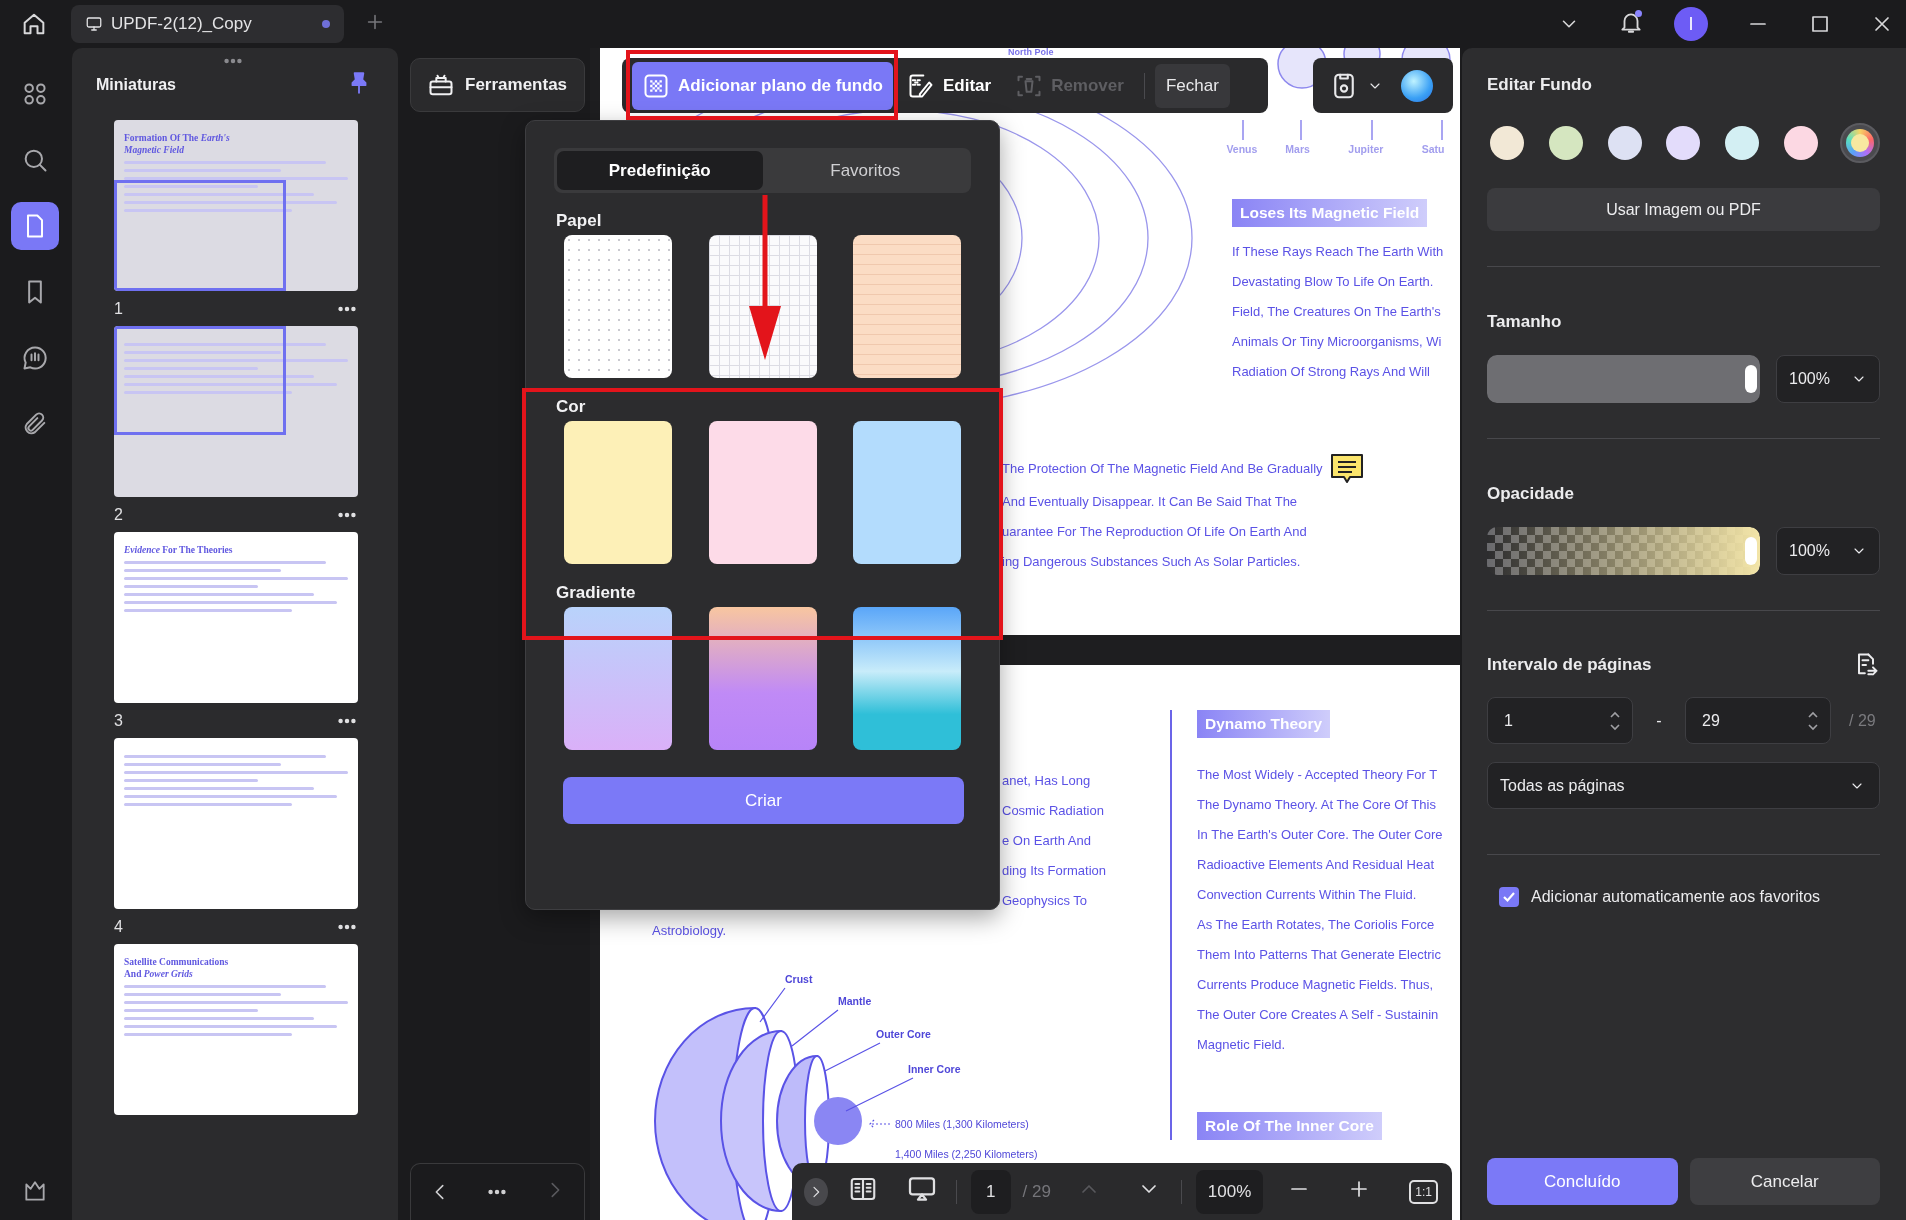 The height and width of the screenshot is (1220, 1906). I want to click on zoom-field: 100%, so click(1229, 1191).